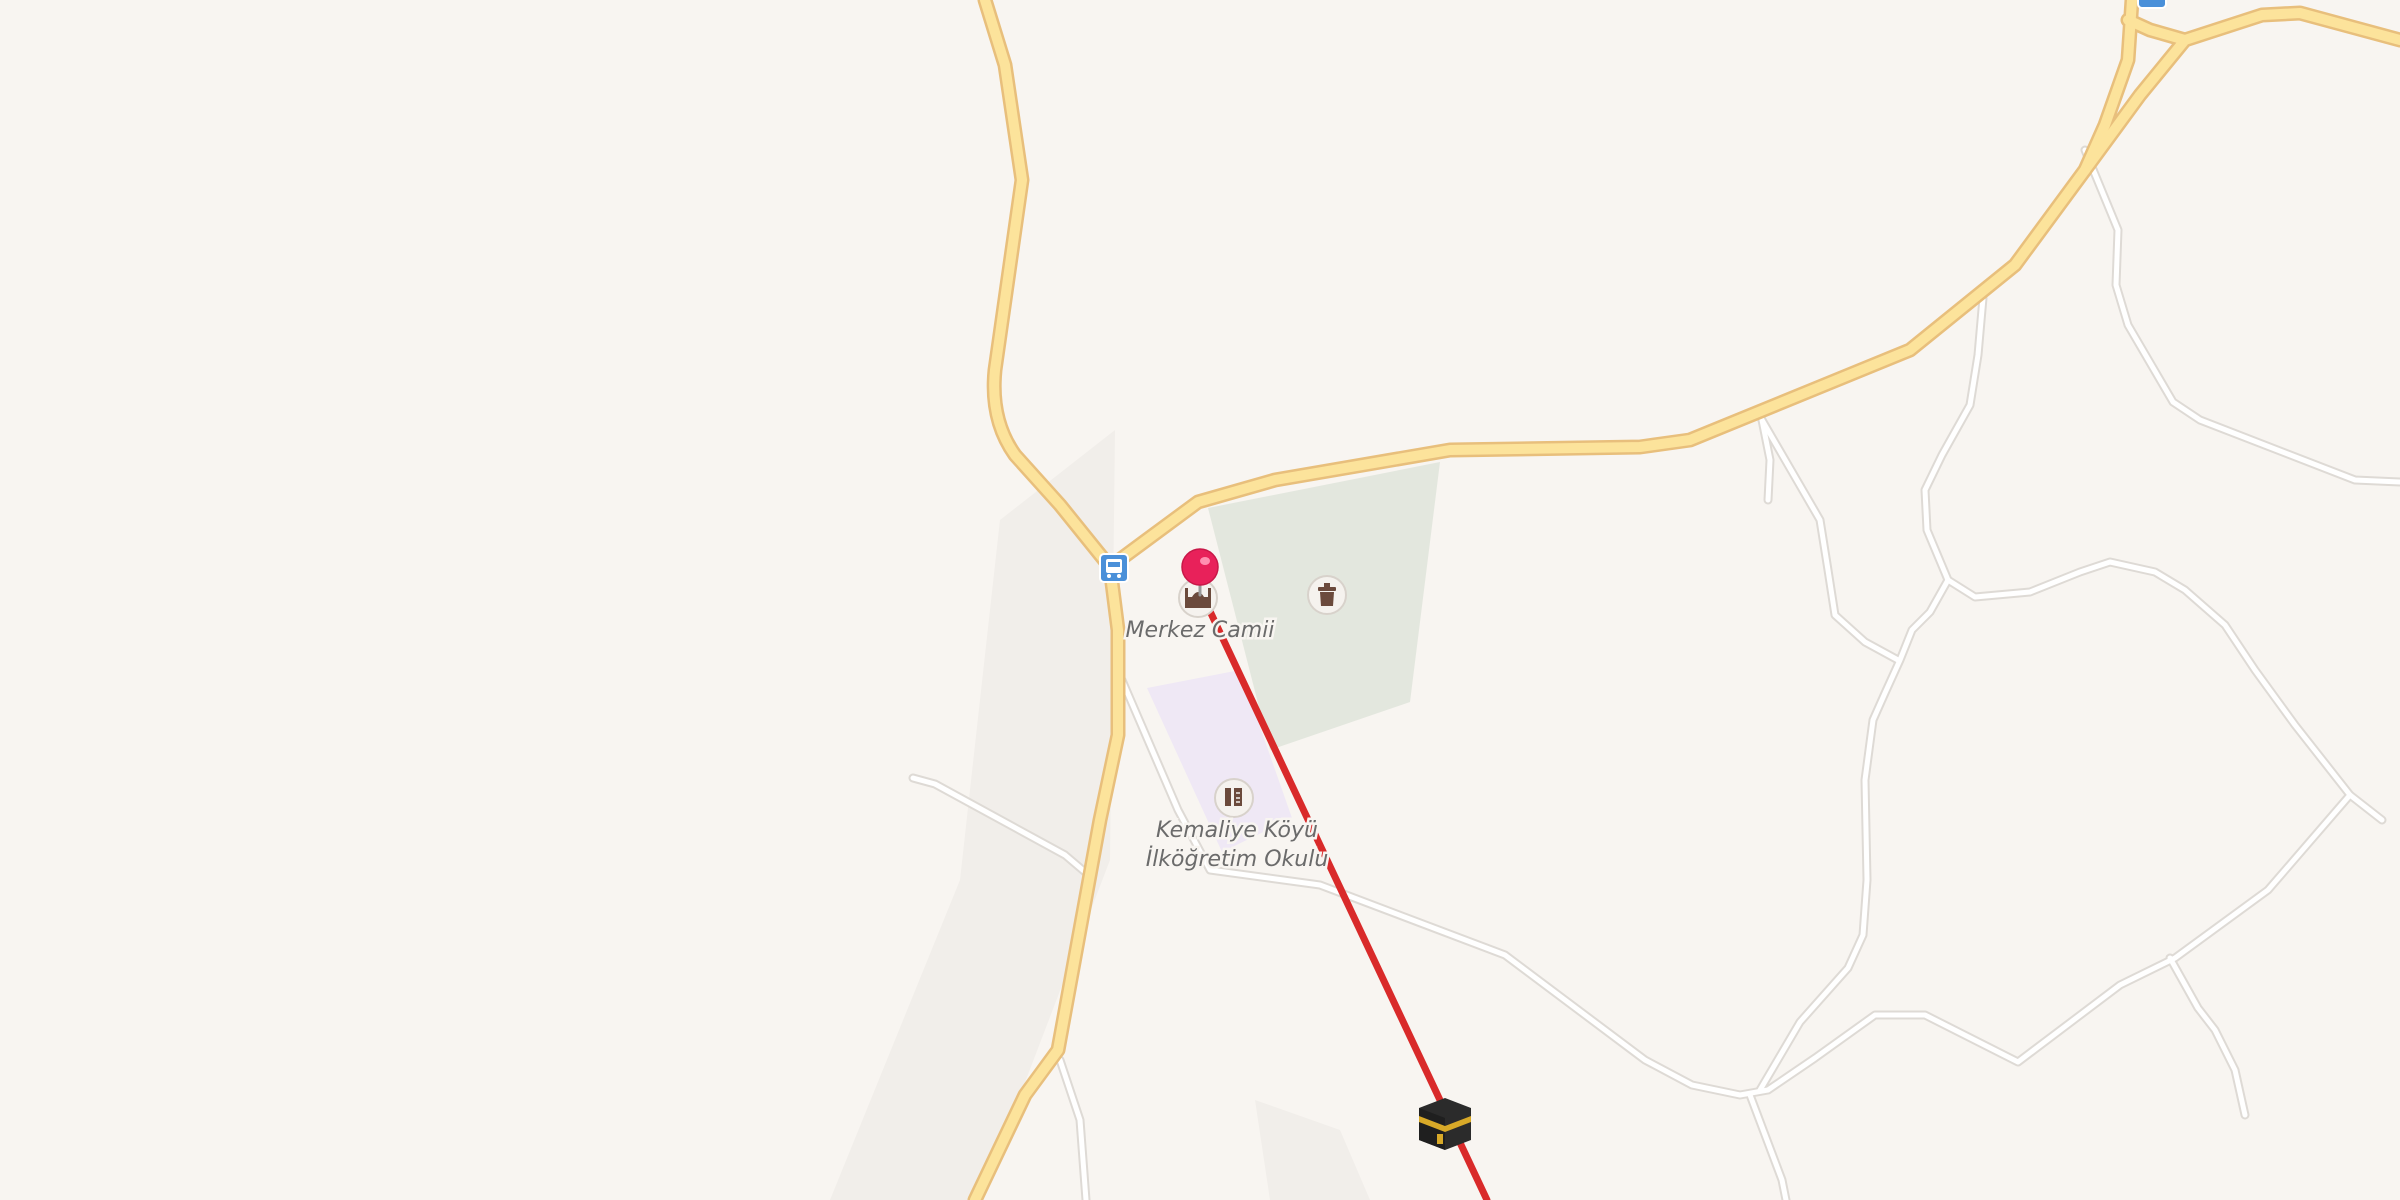  I want to click on school-name-label-line-2: İlköğretim Okulu, so click(1237, 859).